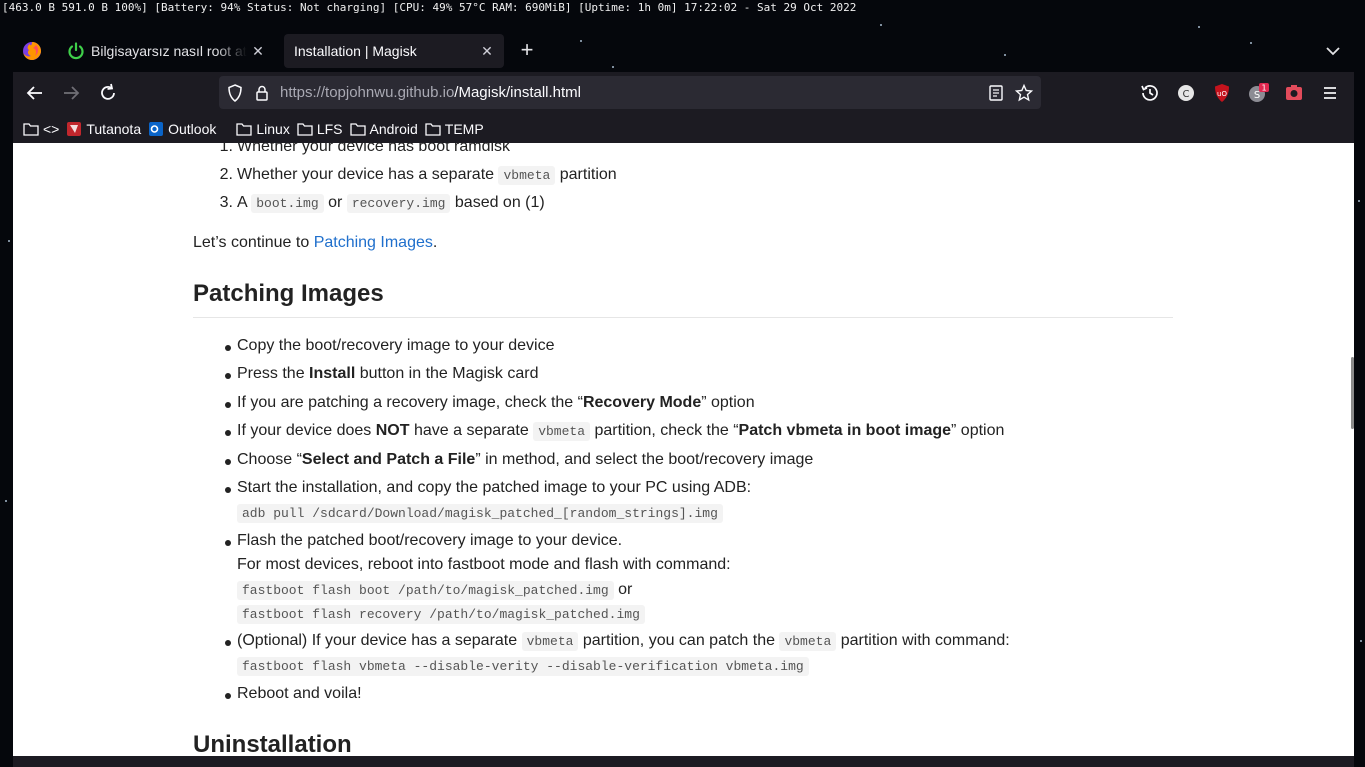 Image resolution: width=1365 pixels, height=767 pixels. What do you see at coordinates (51, 128) in the screenshot?
I see `bookmark-label: <>` at bounding box center [51, 128].